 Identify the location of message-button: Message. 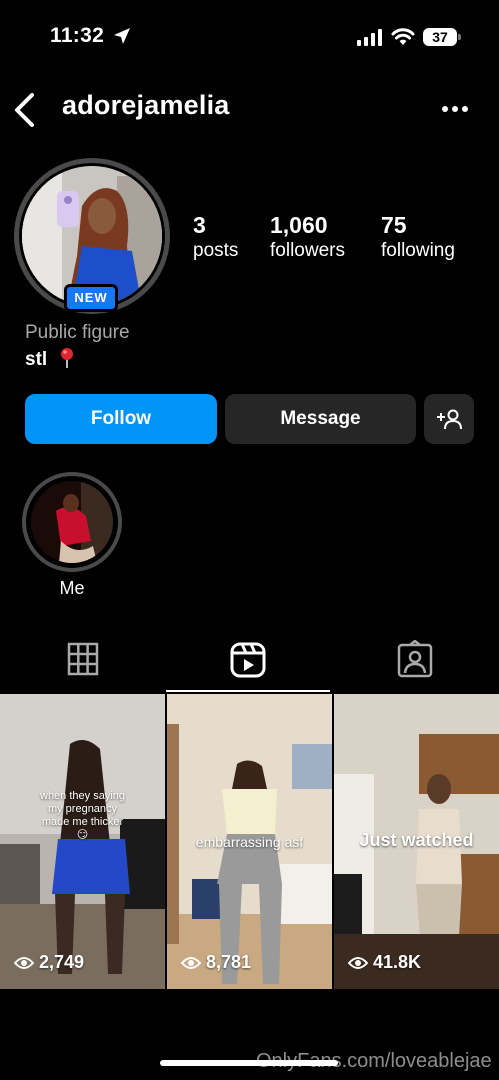
(320, 419).